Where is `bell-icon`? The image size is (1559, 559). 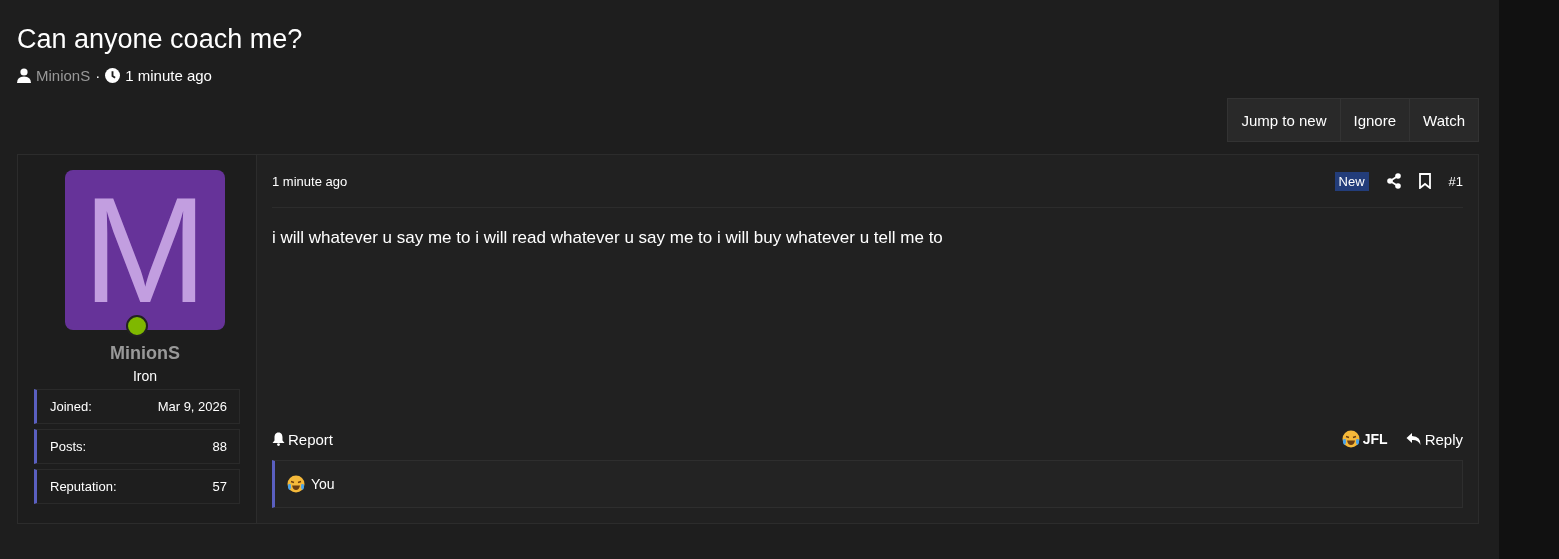
bell-icon is located at coordinates (278, 439).